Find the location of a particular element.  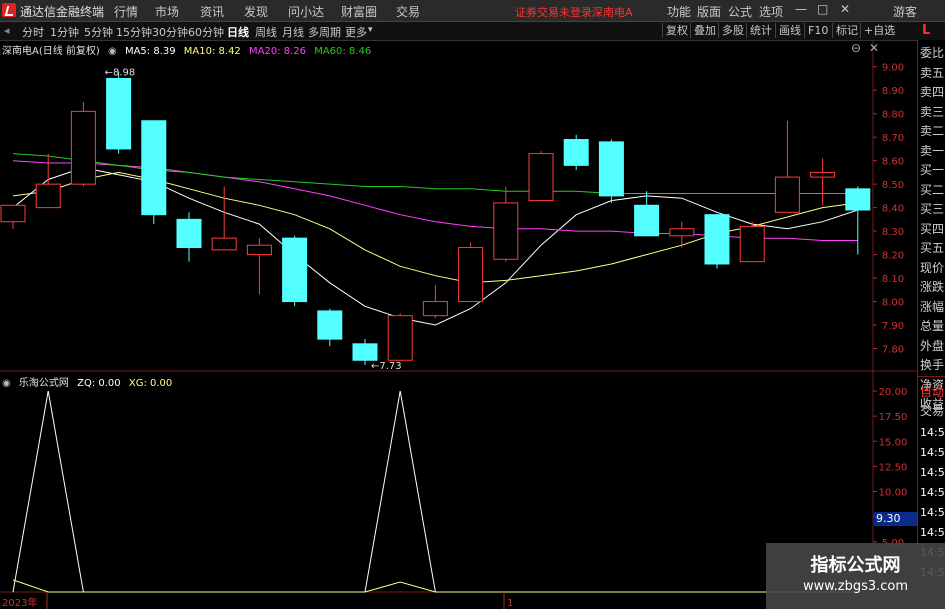

f10-button: F10 is located at coordinates (817, 30).